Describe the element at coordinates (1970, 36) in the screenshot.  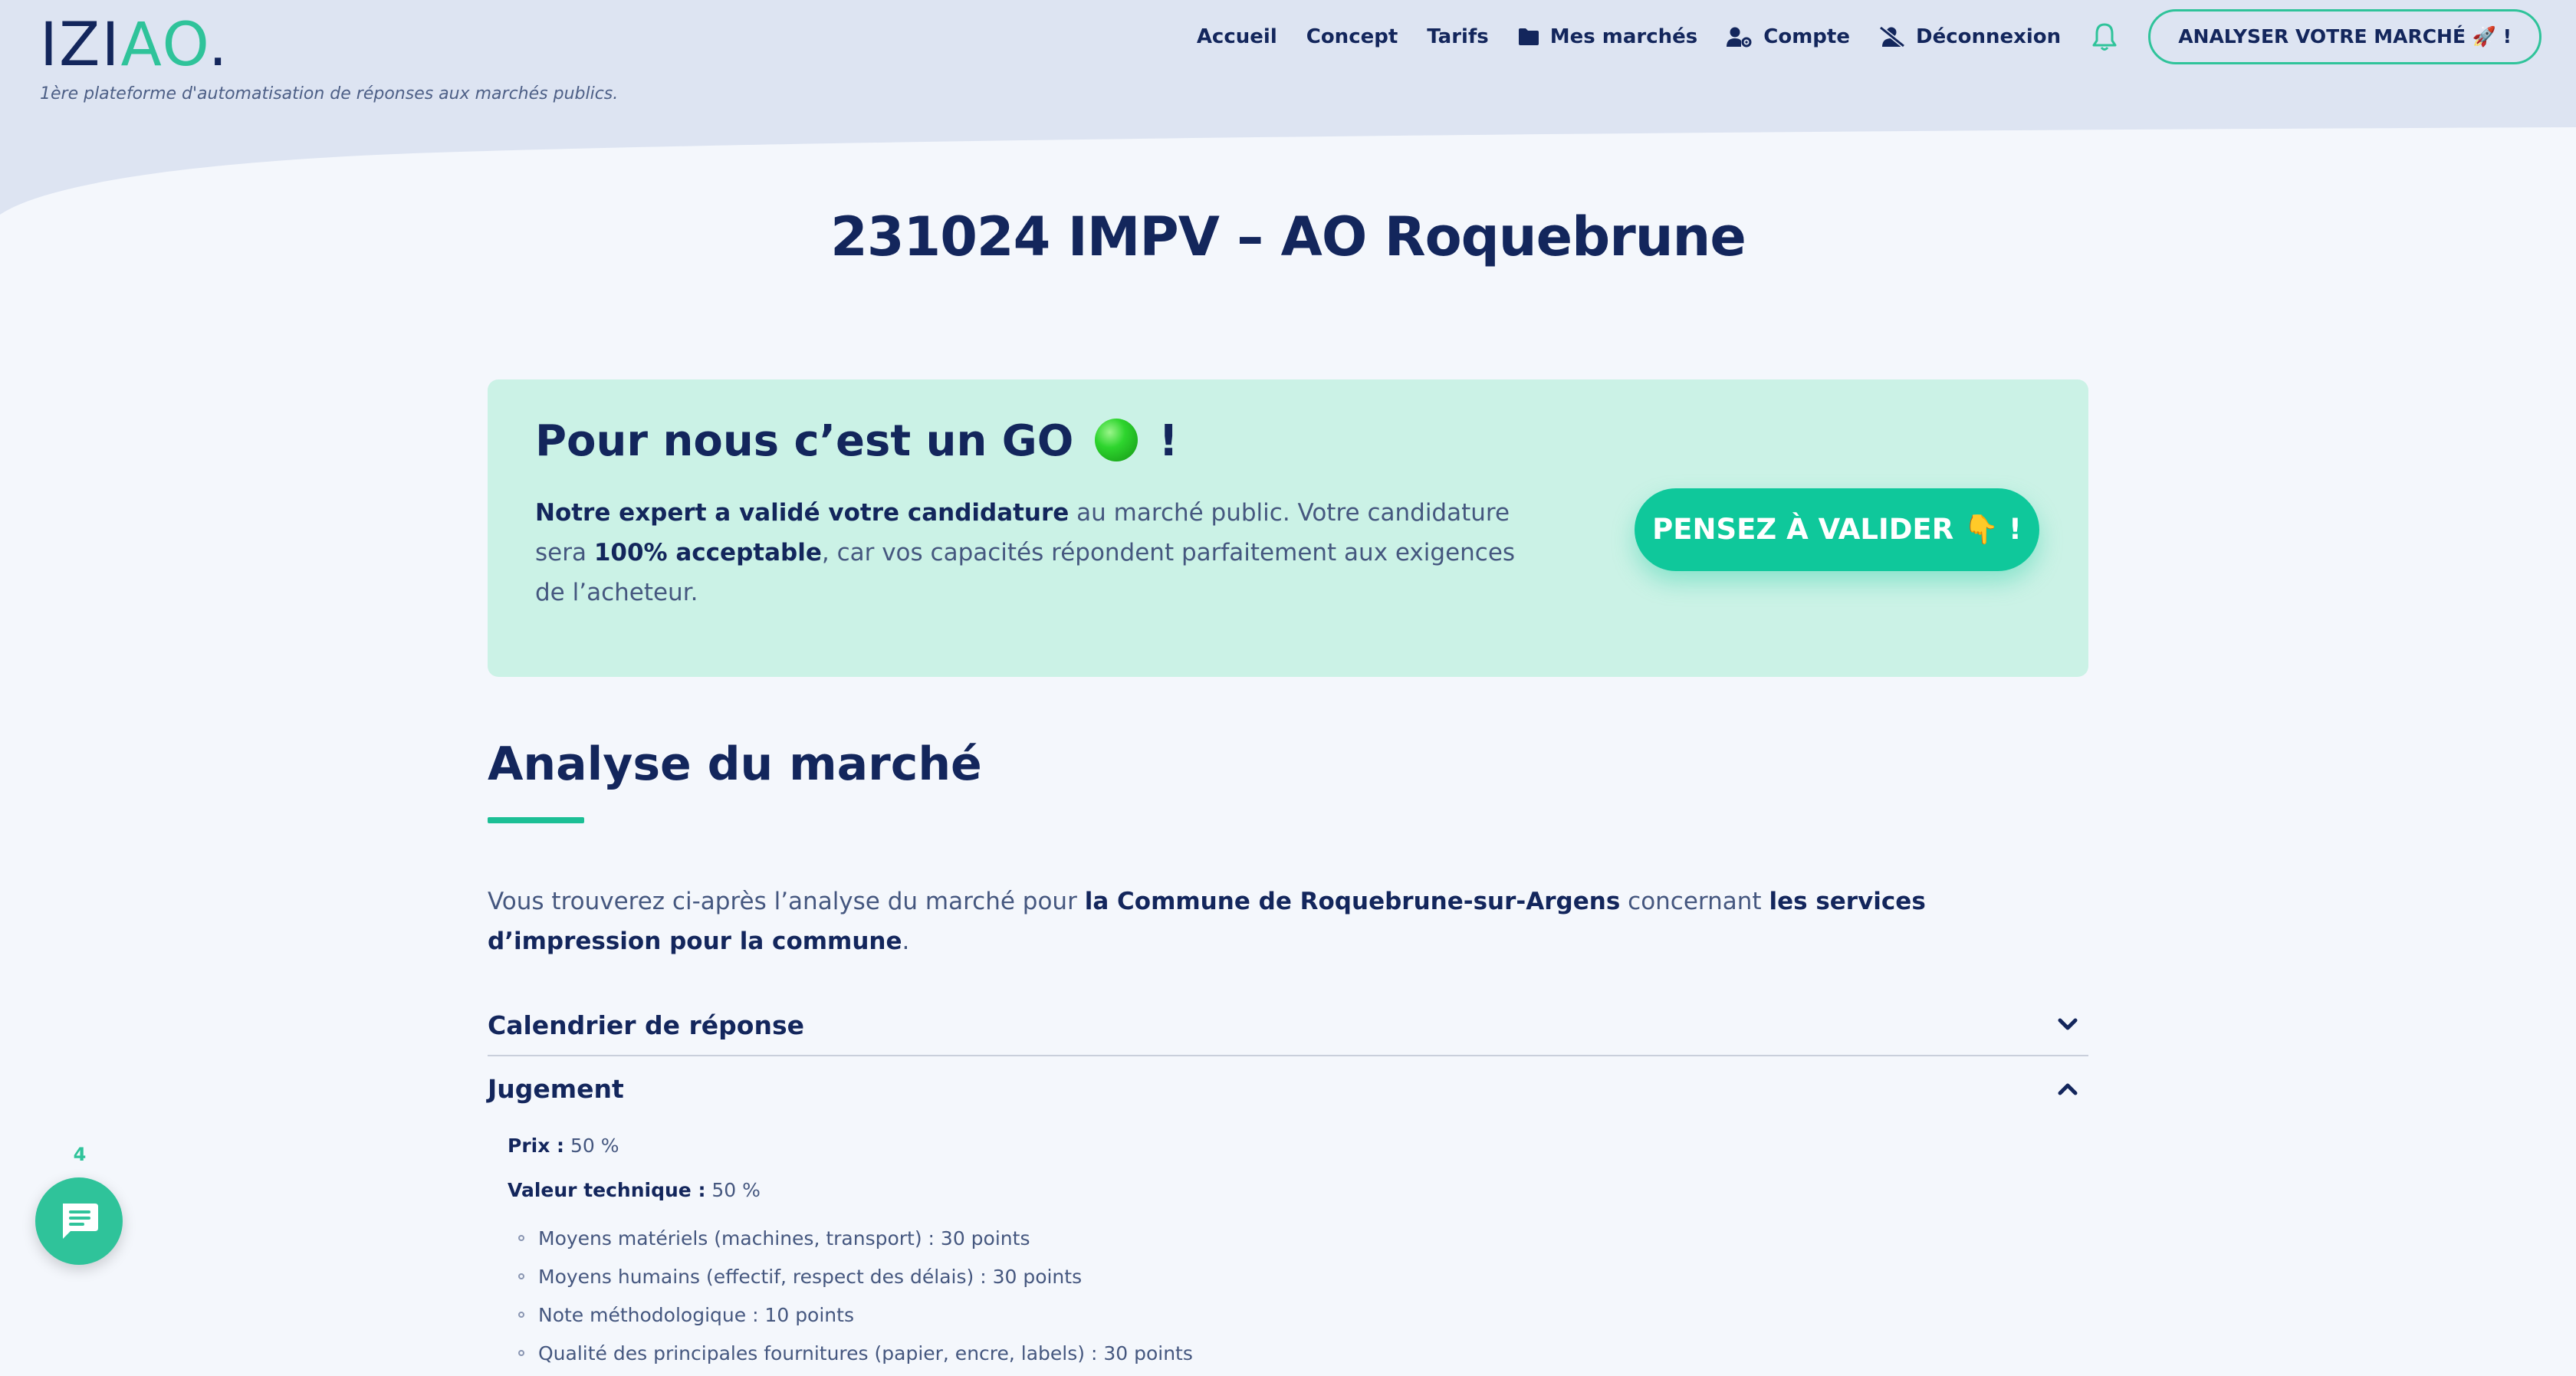
I see `nav-deconnexion: Déconnexion` at that location.